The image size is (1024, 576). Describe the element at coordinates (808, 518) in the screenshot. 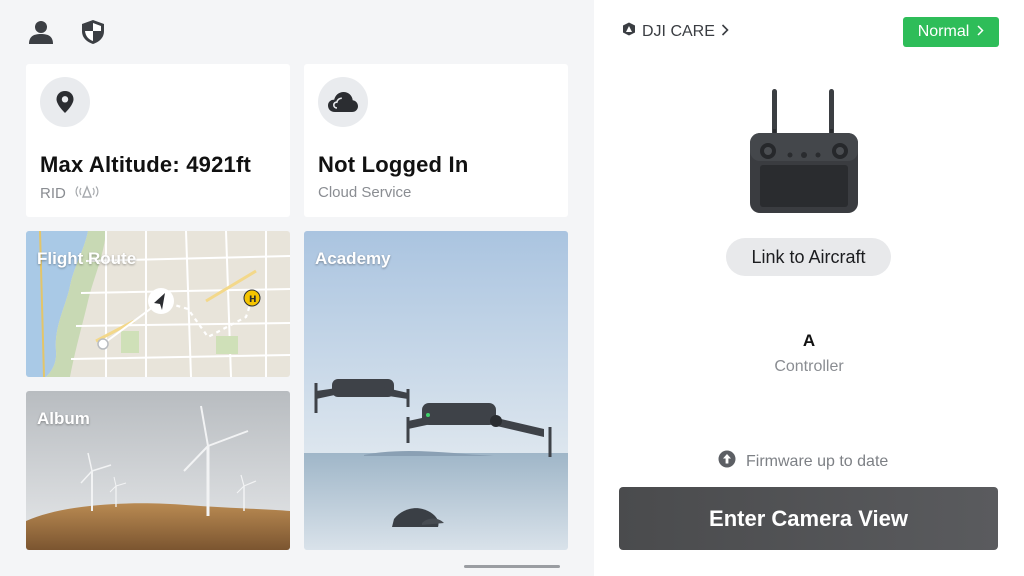

I see `enter-camera-view-button: Enter Camera View` at that location.